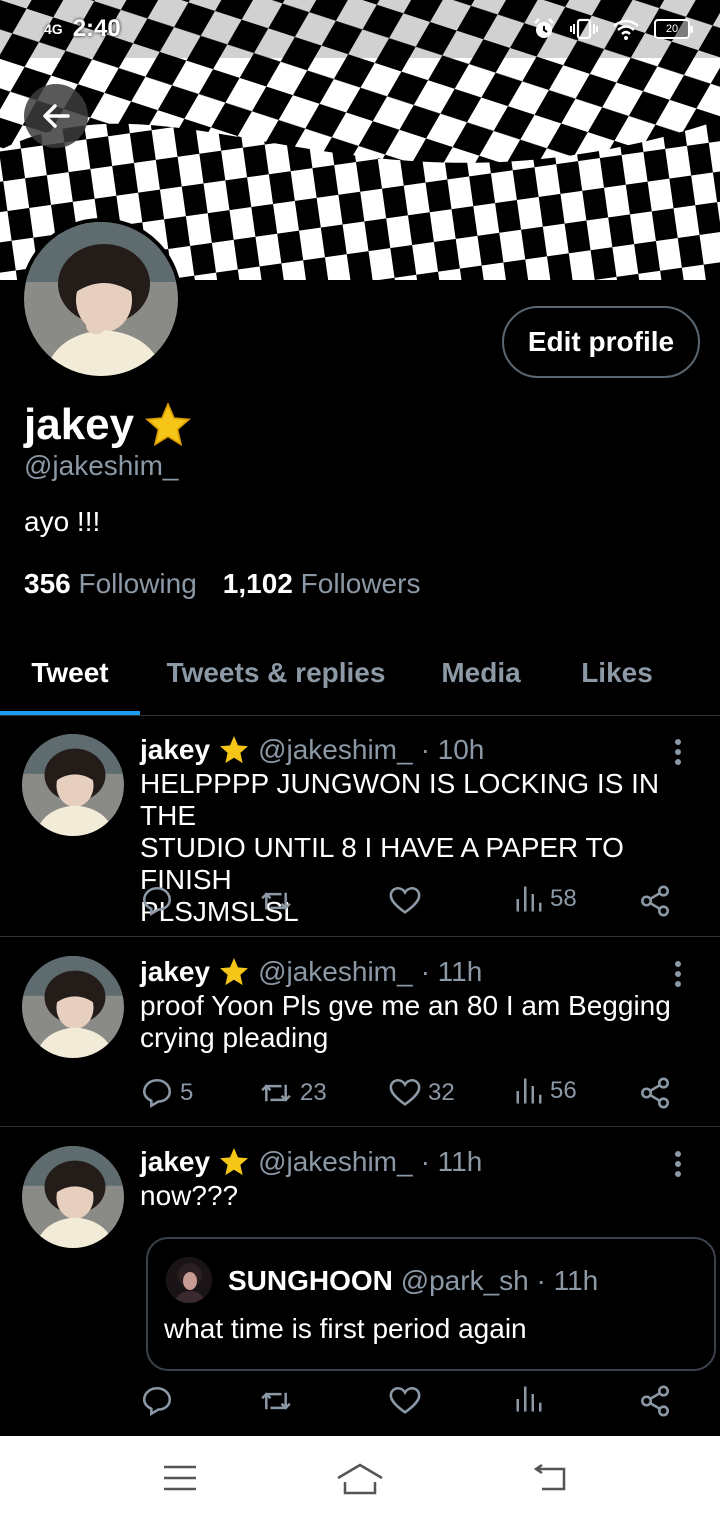 The height and width of the screenshot is (1520, 720). I want to click on follow-stats: 356 Following 1,102 Followers, so click(222, 584).